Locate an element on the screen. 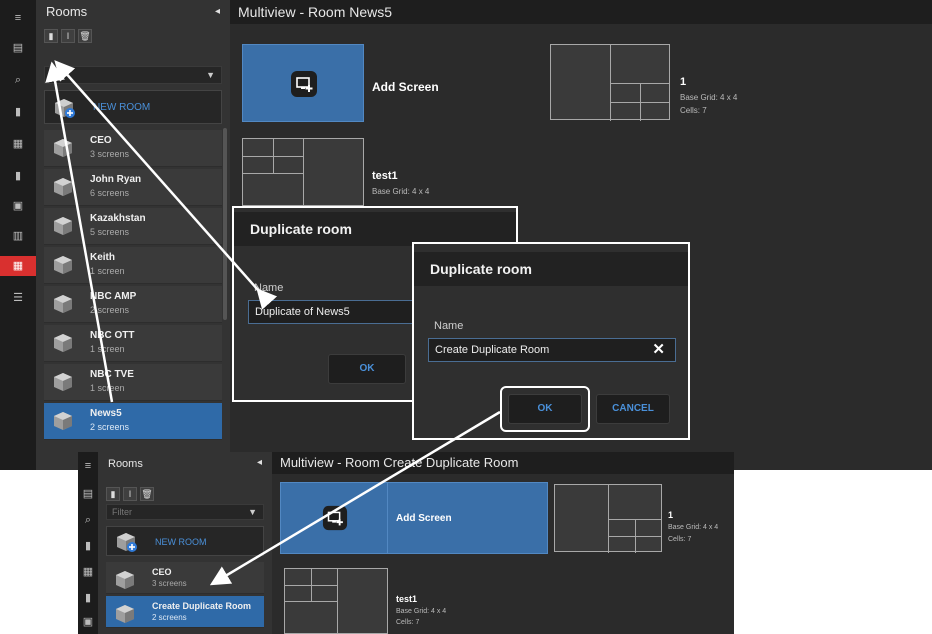 This screenshot has width=932, height=634. room-name: Kazakhstan is located at coordinates (118, 218).